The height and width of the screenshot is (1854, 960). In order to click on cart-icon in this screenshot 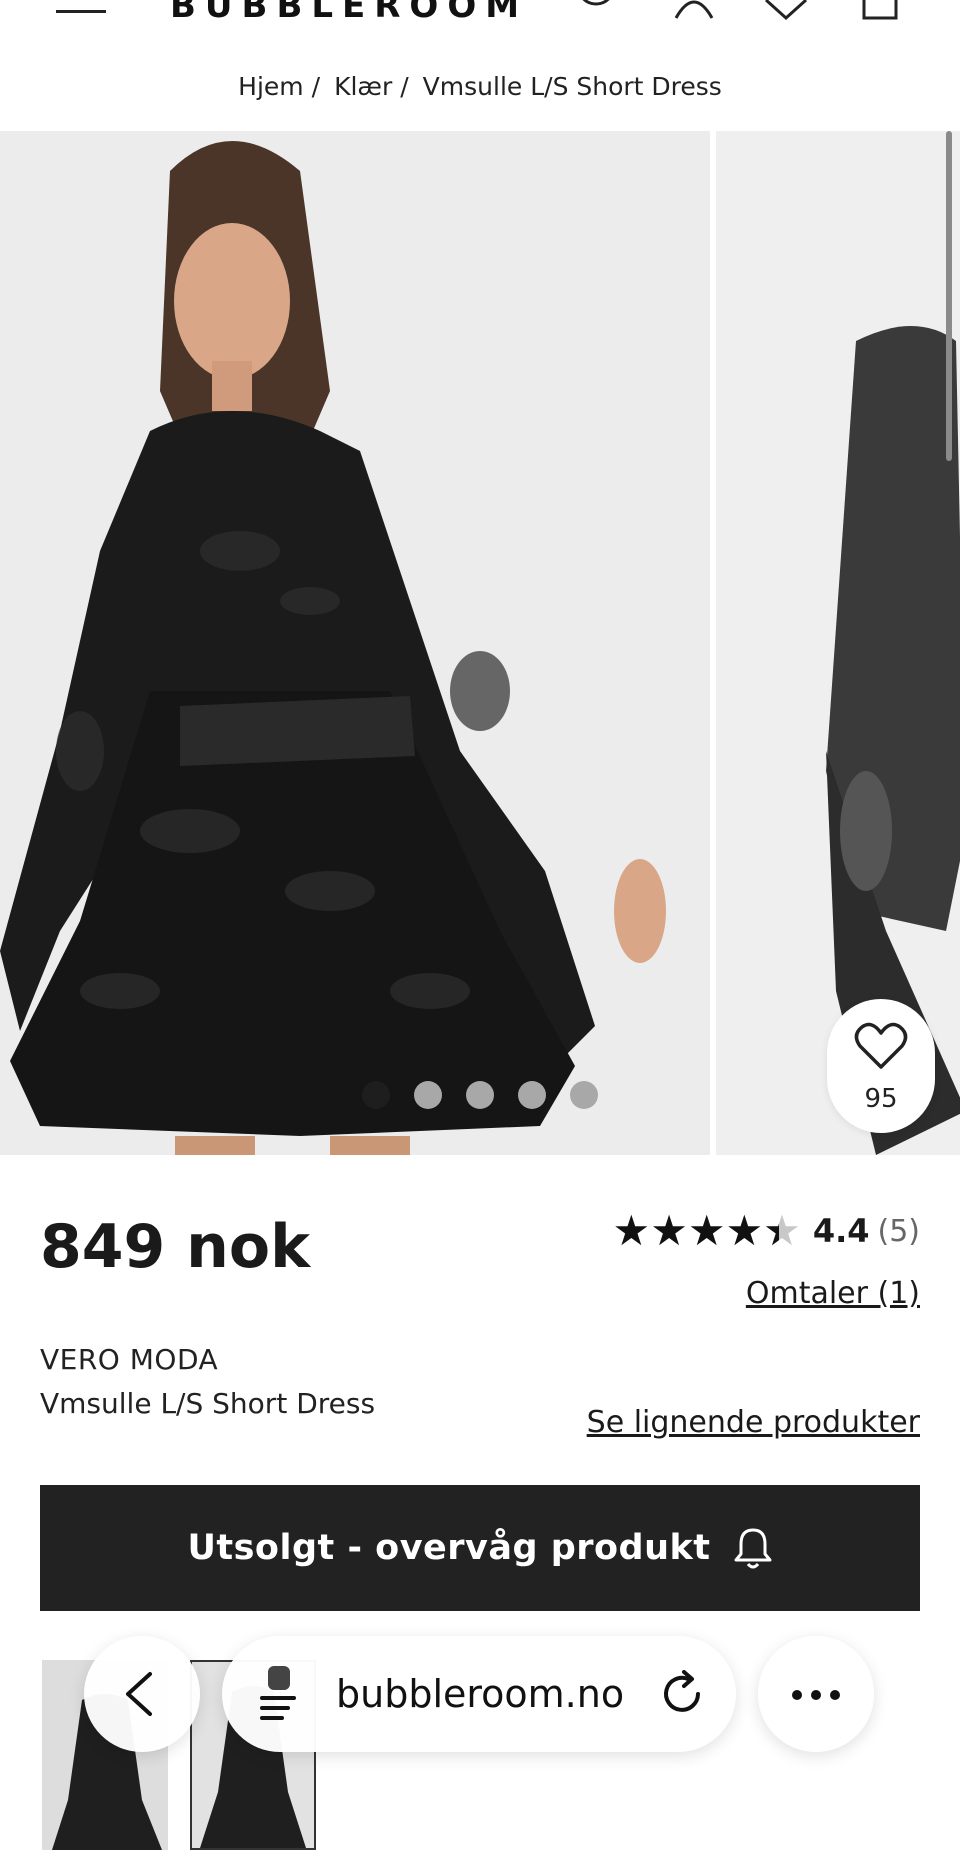, I will do `click(880, 11)`.